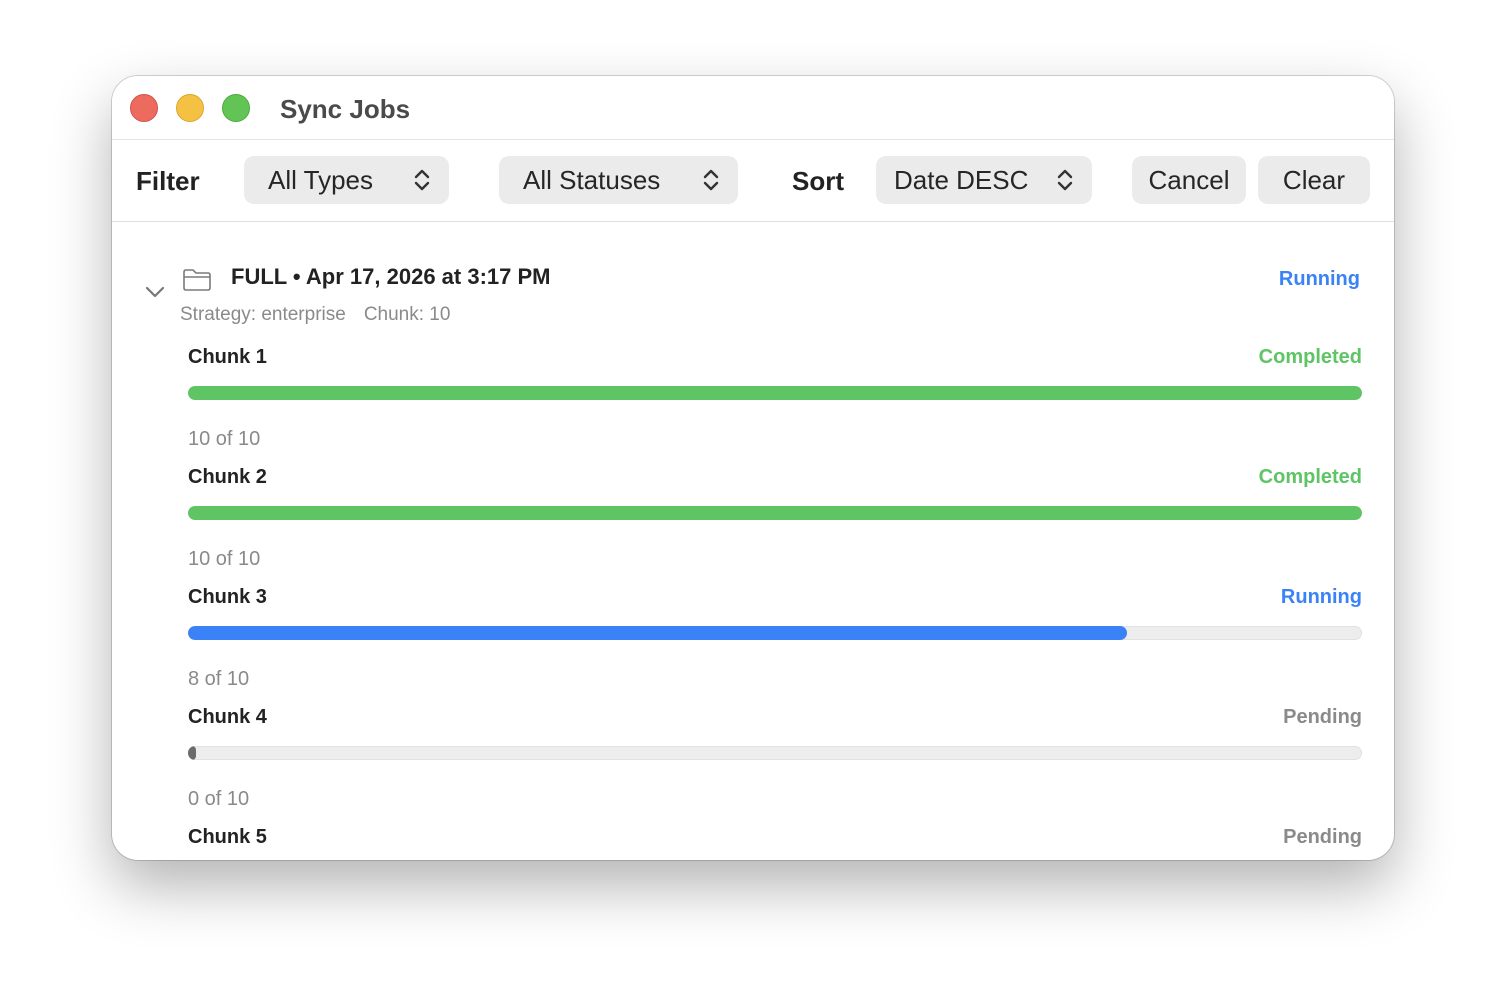 Image resolution: width=1506 pixels, height=1008 pixels. What do you see at coordinates (345, 109) in the screenshot?
I see `window-title: Sync Jobs` at bounding box center [345, 109].